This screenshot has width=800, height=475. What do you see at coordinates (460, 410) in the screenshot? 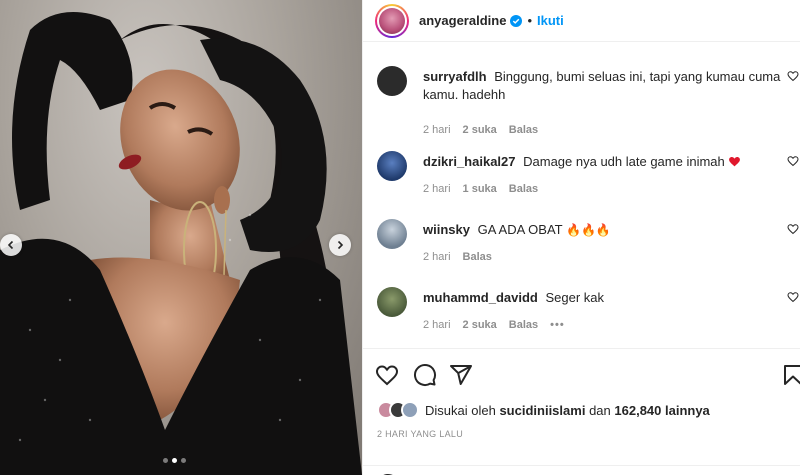
I see `liked-by-prefix: Disukai oleh` at bounding box center [460, 410].